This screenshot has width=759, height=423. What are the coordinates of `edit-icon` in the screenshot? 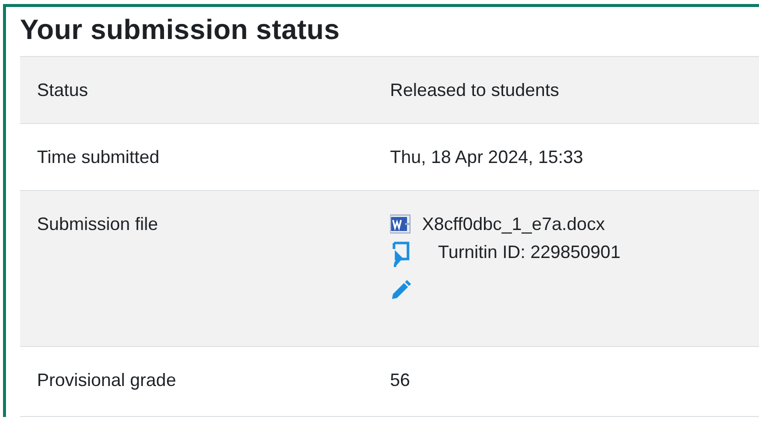 It's located at (401, 290).